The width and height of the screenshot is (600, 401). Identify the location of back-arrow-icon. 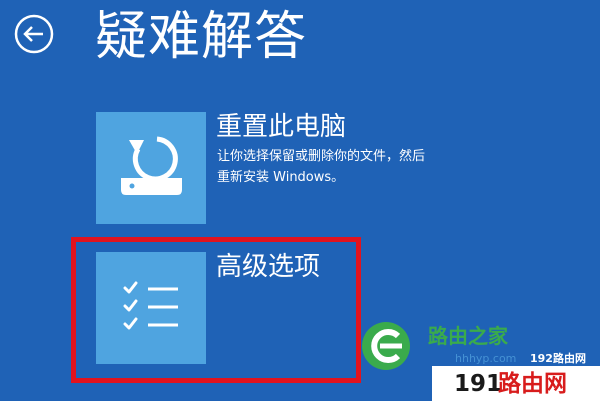
(34, 34).